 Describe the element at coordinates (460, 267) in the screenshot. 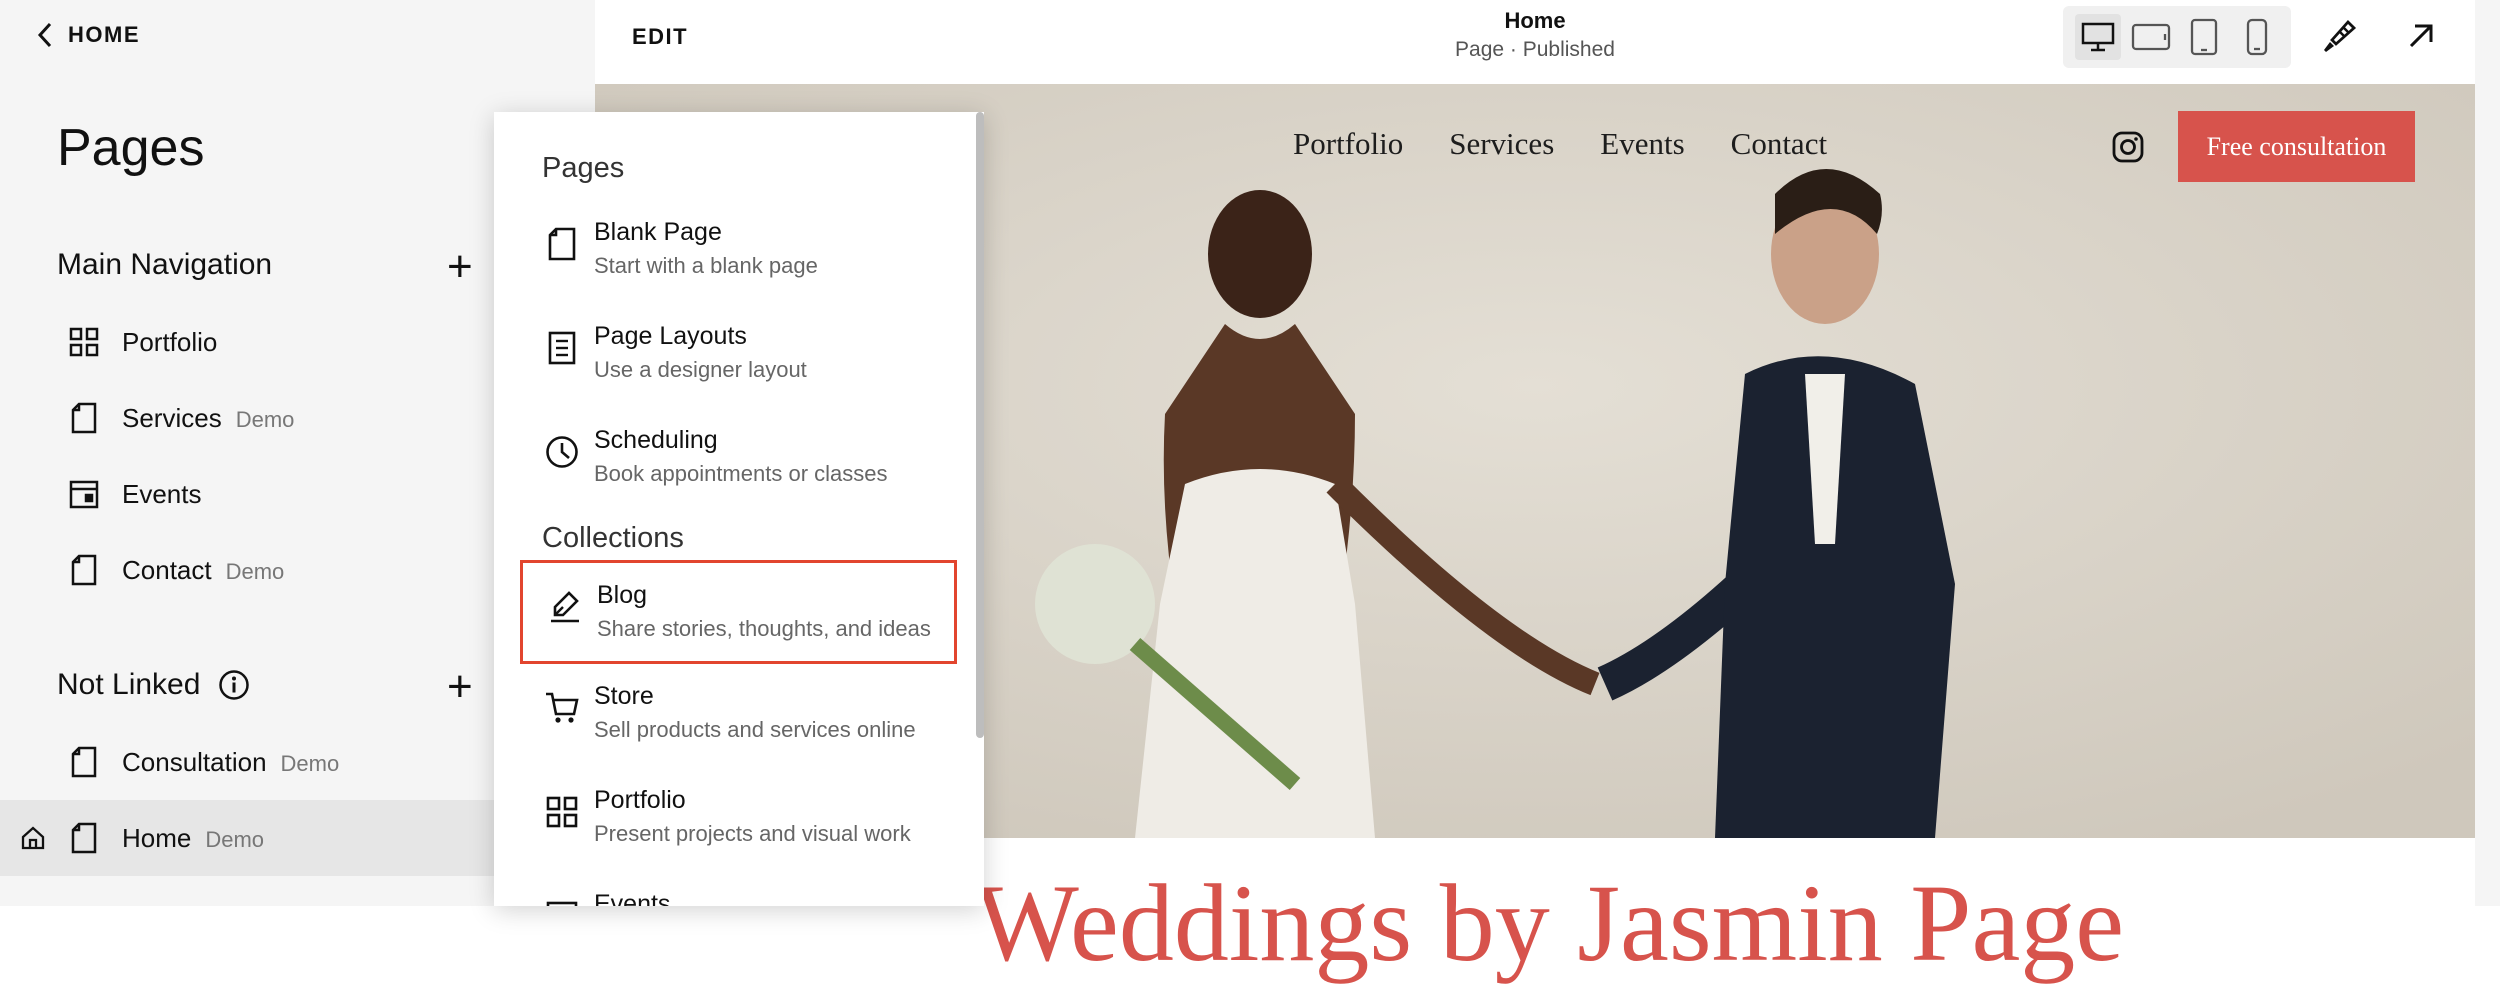

I see `add-main-nav-page-button: +` at that location.